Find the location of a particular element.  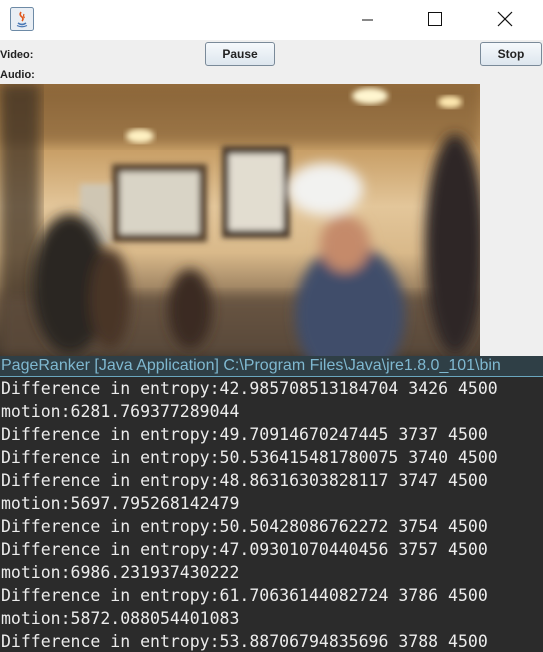

console-line: motion:5872.088054401083 is located at coordinates (120, 618).